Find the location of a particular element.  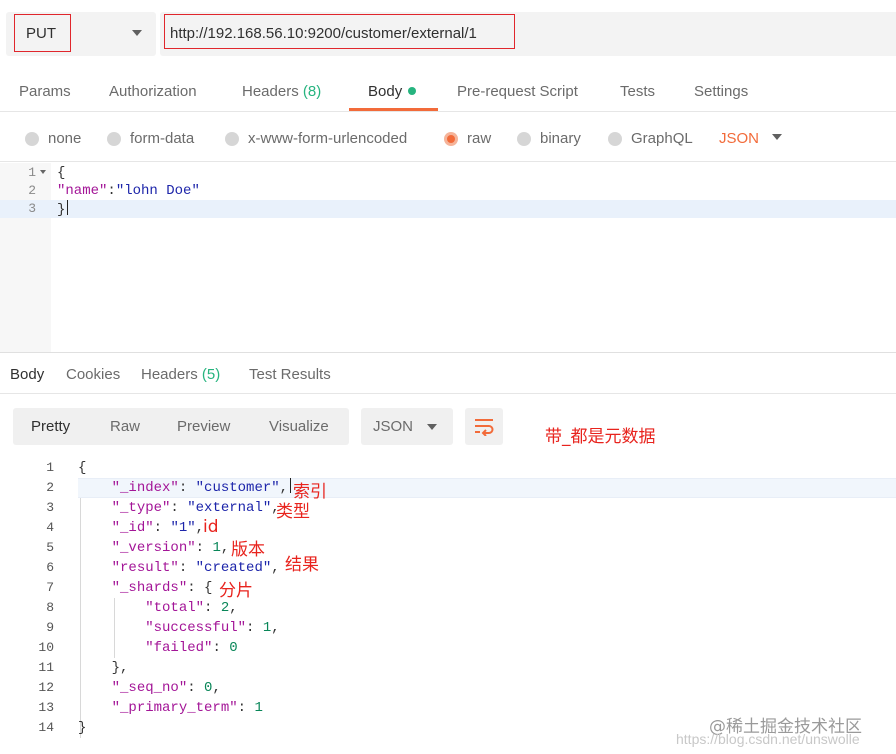

json-key: "name" is located at coordinates (82, 191).